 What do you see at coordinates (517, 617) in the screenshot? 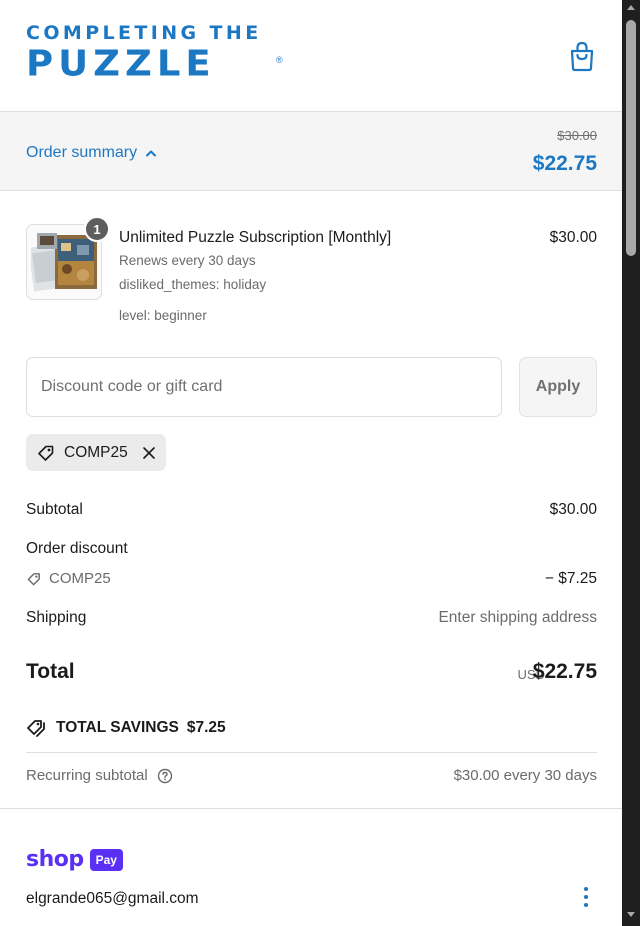
I see `shipping-value: Enter shipping address` at bounding box center [517, 617].